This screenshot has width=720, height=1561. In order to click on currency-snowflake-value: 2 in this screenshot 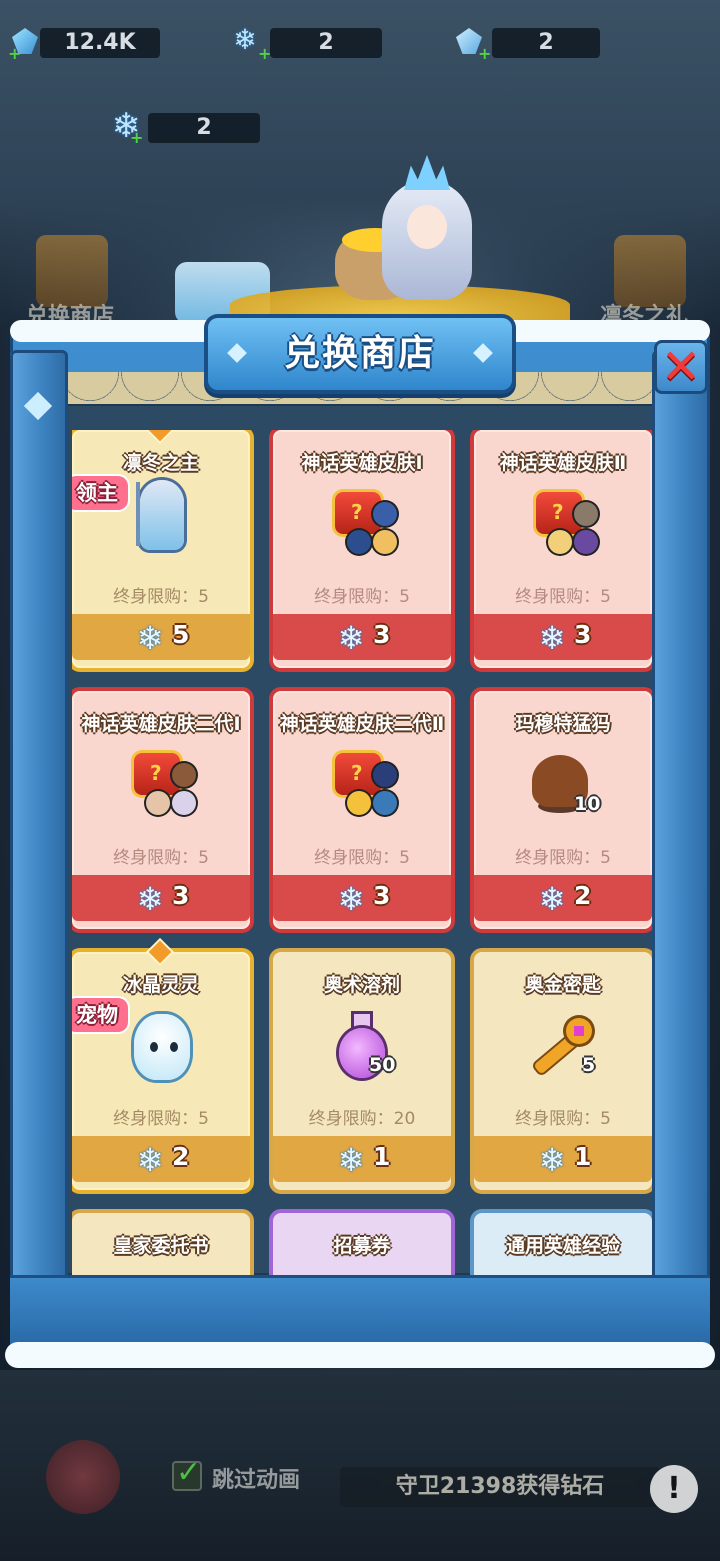, I will do `click(326, 43)`.